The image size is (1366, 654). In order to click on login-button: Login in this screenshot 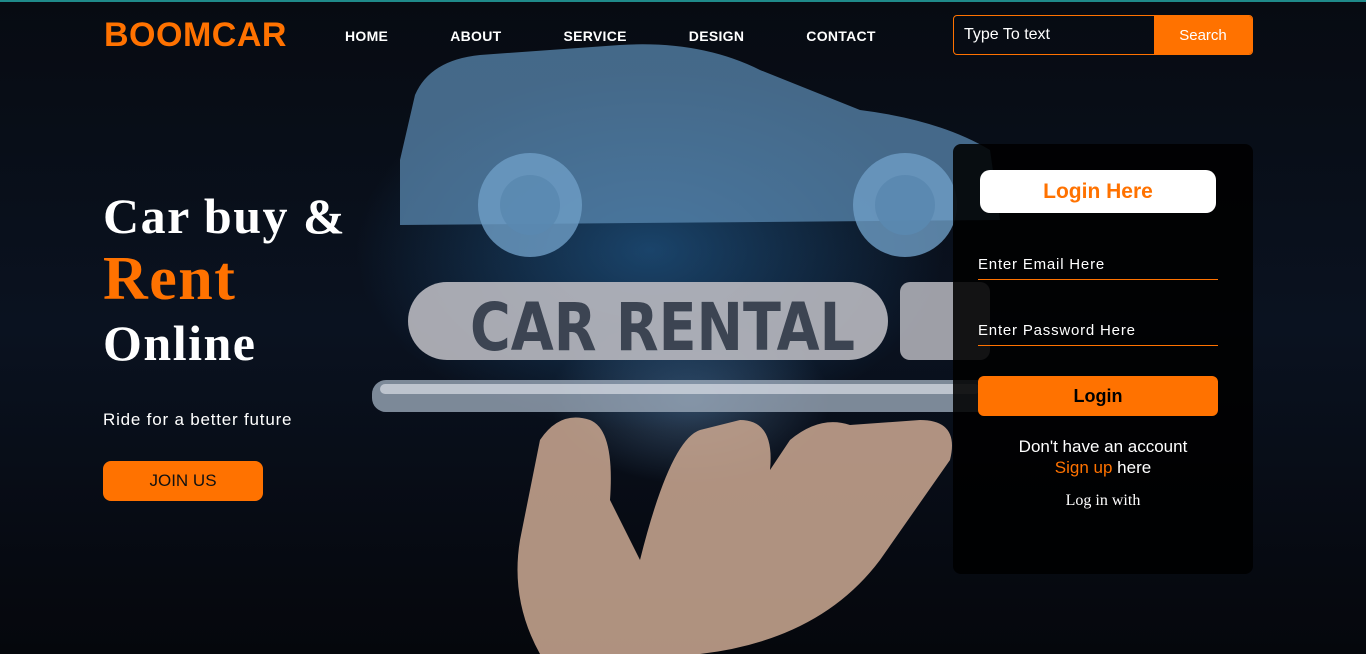, I will do `click(1098, 396)`.